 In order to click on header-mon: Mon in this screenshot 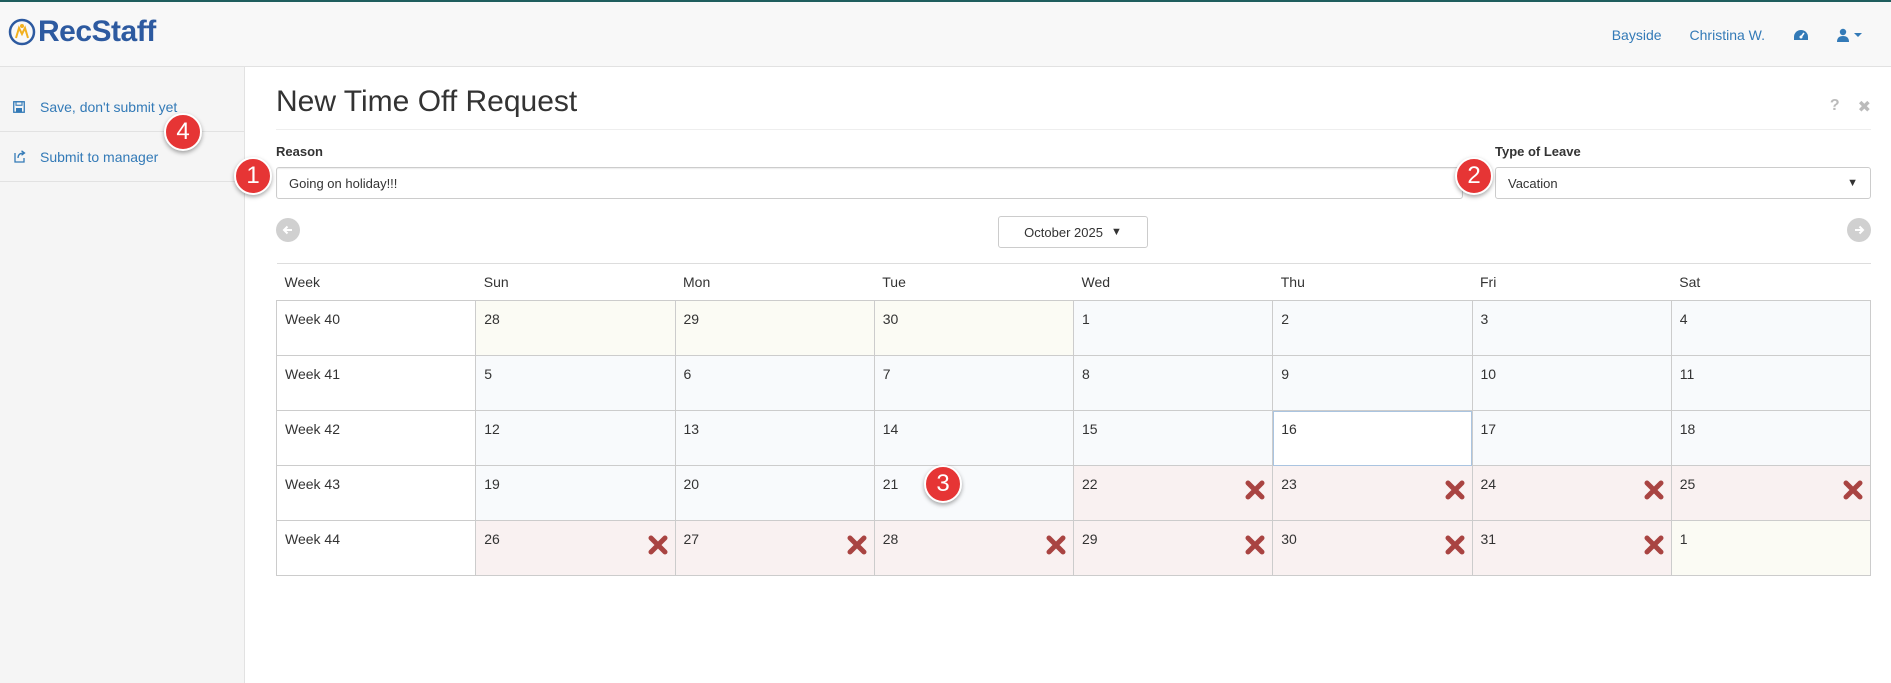, I will do `click(775, 282)`.